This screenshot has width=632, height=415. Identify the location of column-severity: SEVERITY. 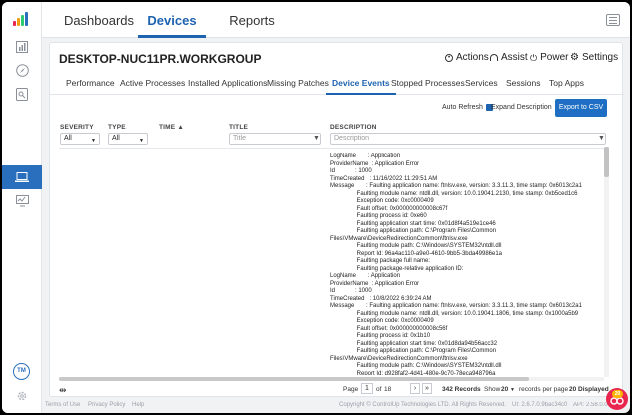
(77, 127).